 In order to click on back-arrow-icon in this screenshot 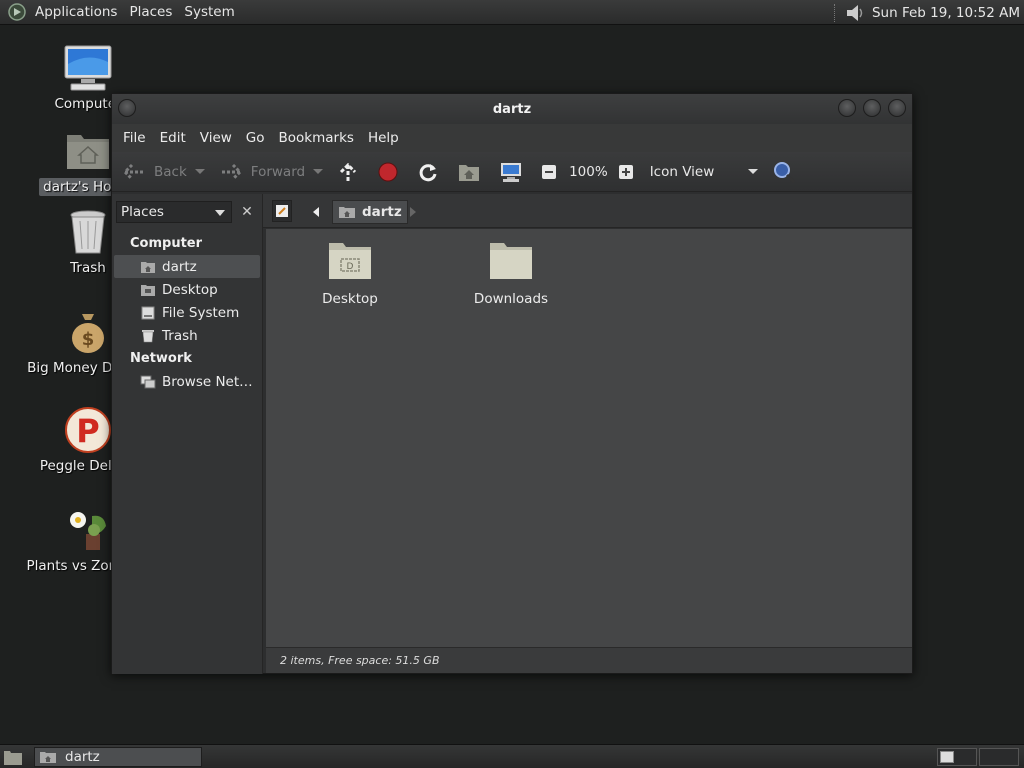, I will do `click(132, 171)`.